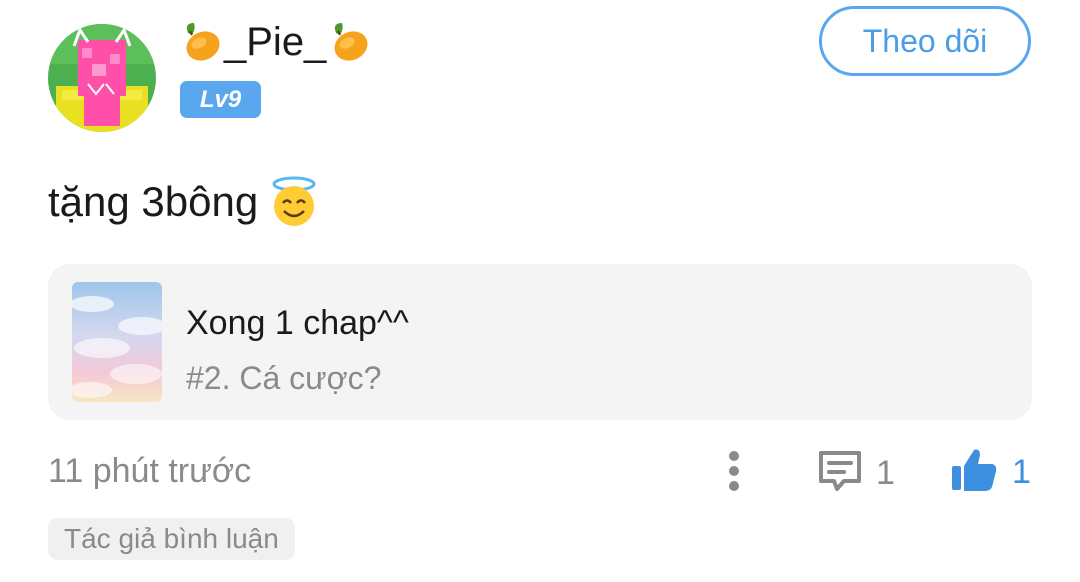 This screenshot has width=1080, height=582. Describe the element at coordinates (153, 201) in the screenshot. I see `post-text-content: tặng 3bông` at that location.